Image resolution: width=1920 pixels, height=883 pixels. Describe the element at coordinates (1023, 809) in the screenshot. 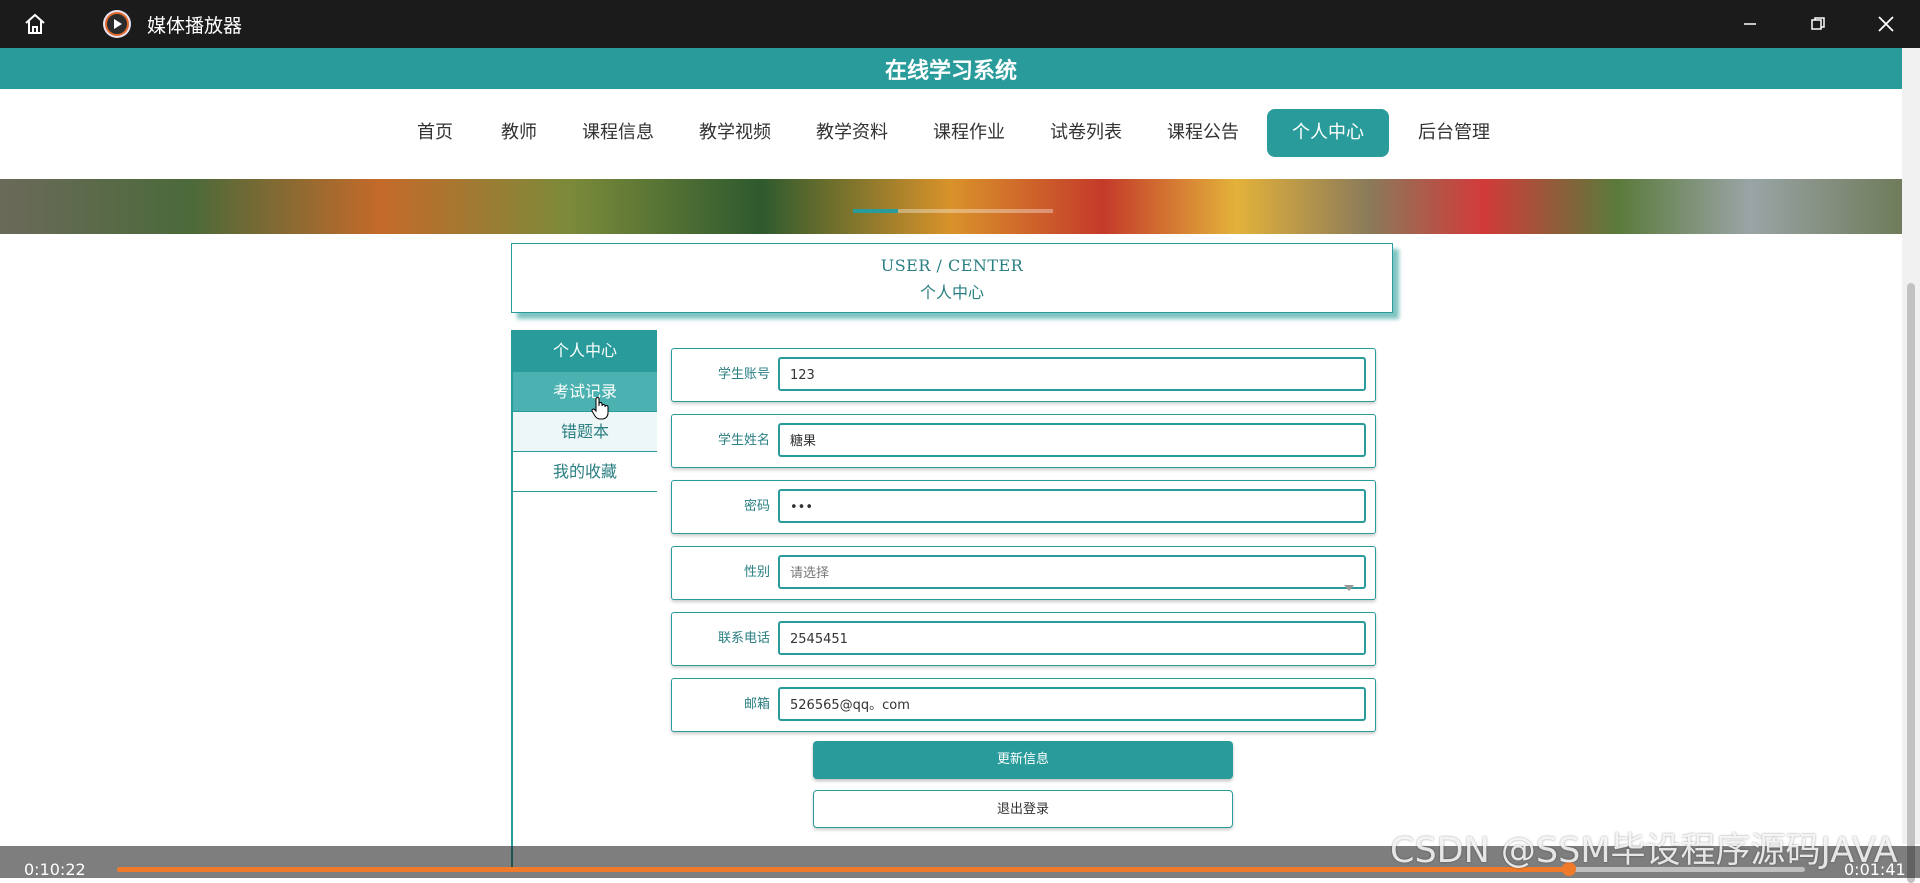

I see `logout-button: 退出登录` at that location.